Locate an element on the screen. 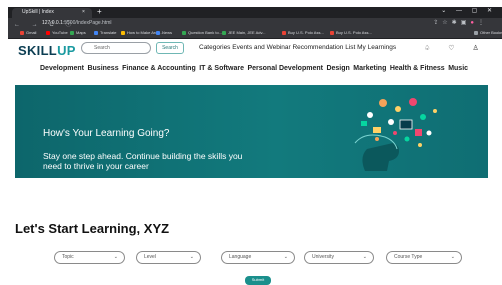 The image size is (502, 285). search-input: Search is located at coordinates (116, 48).